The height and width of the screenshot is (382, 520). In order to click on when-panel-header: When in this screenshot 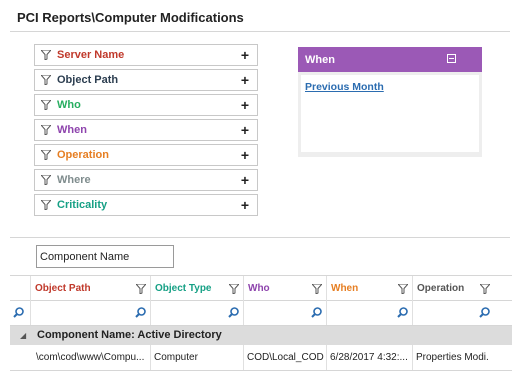, I will do `click(390, 59)`.